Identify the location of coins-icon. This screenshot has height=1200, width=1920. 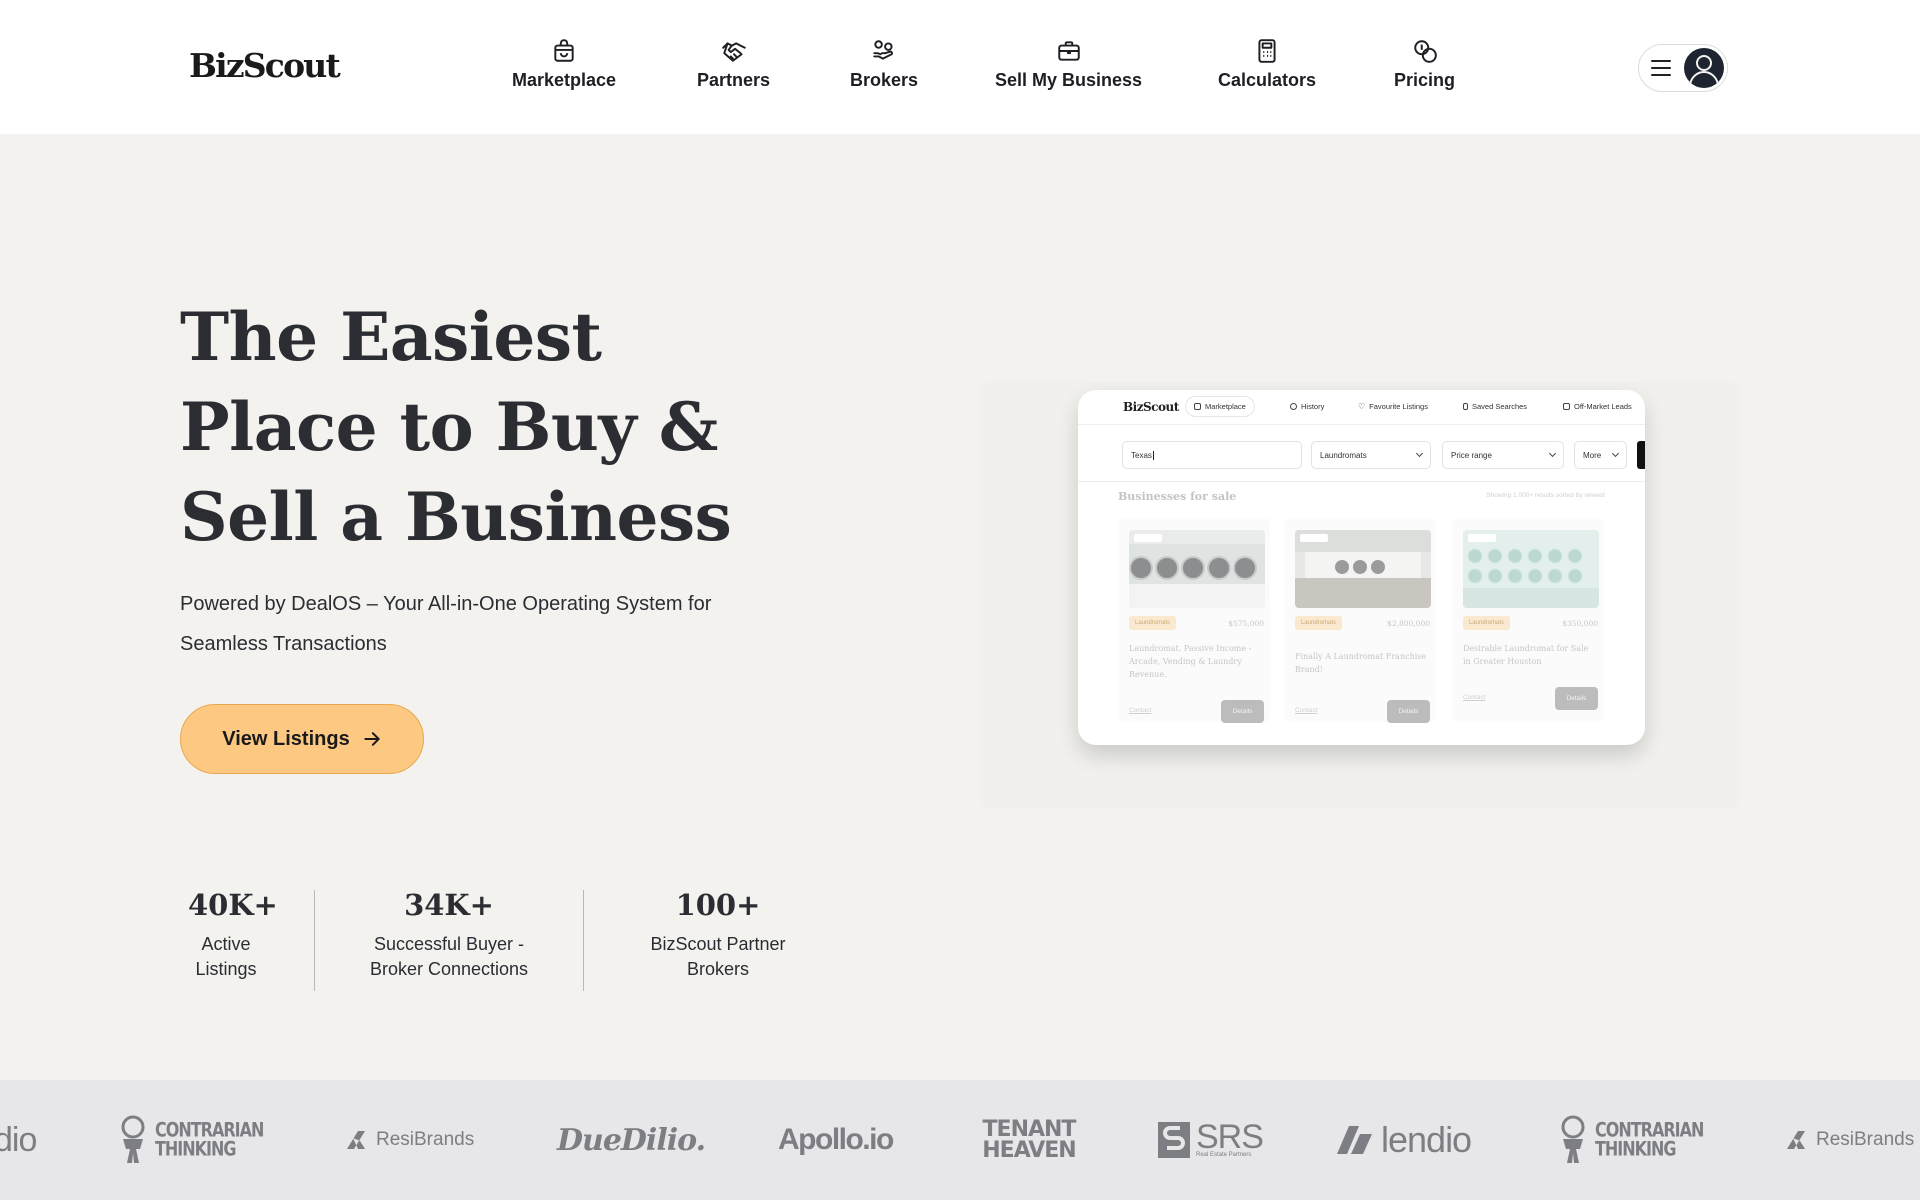
(1425, 51).